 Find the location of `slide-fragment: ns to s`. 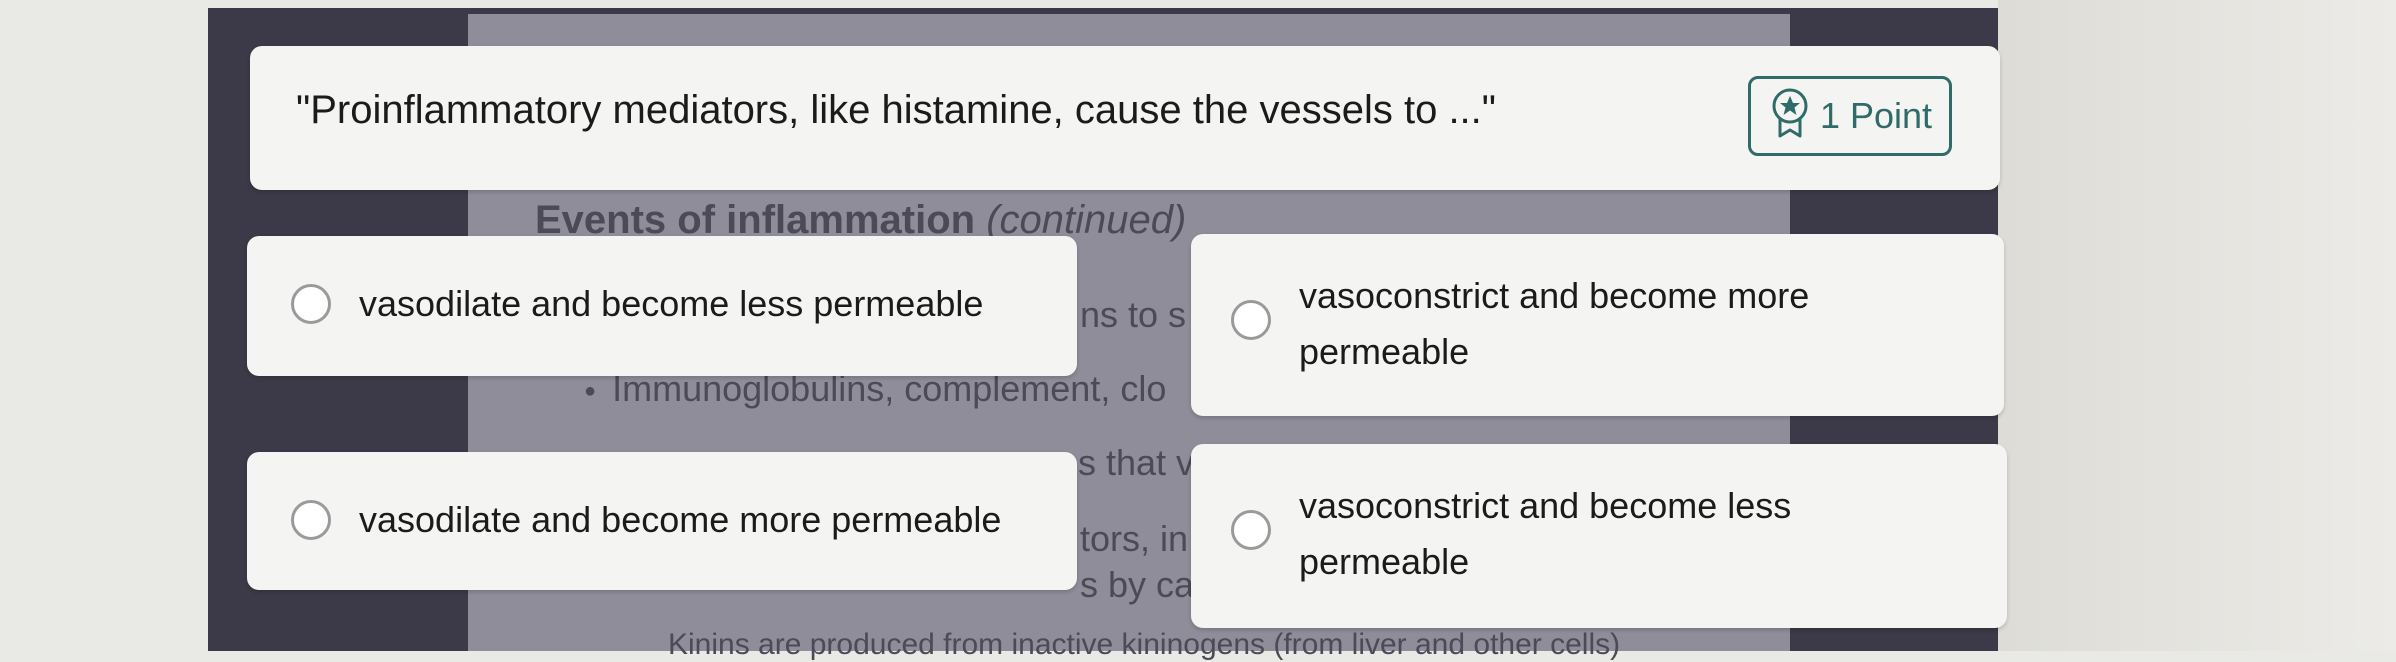

slide-fragment: ns to s is located at coordinates (1133, 314).